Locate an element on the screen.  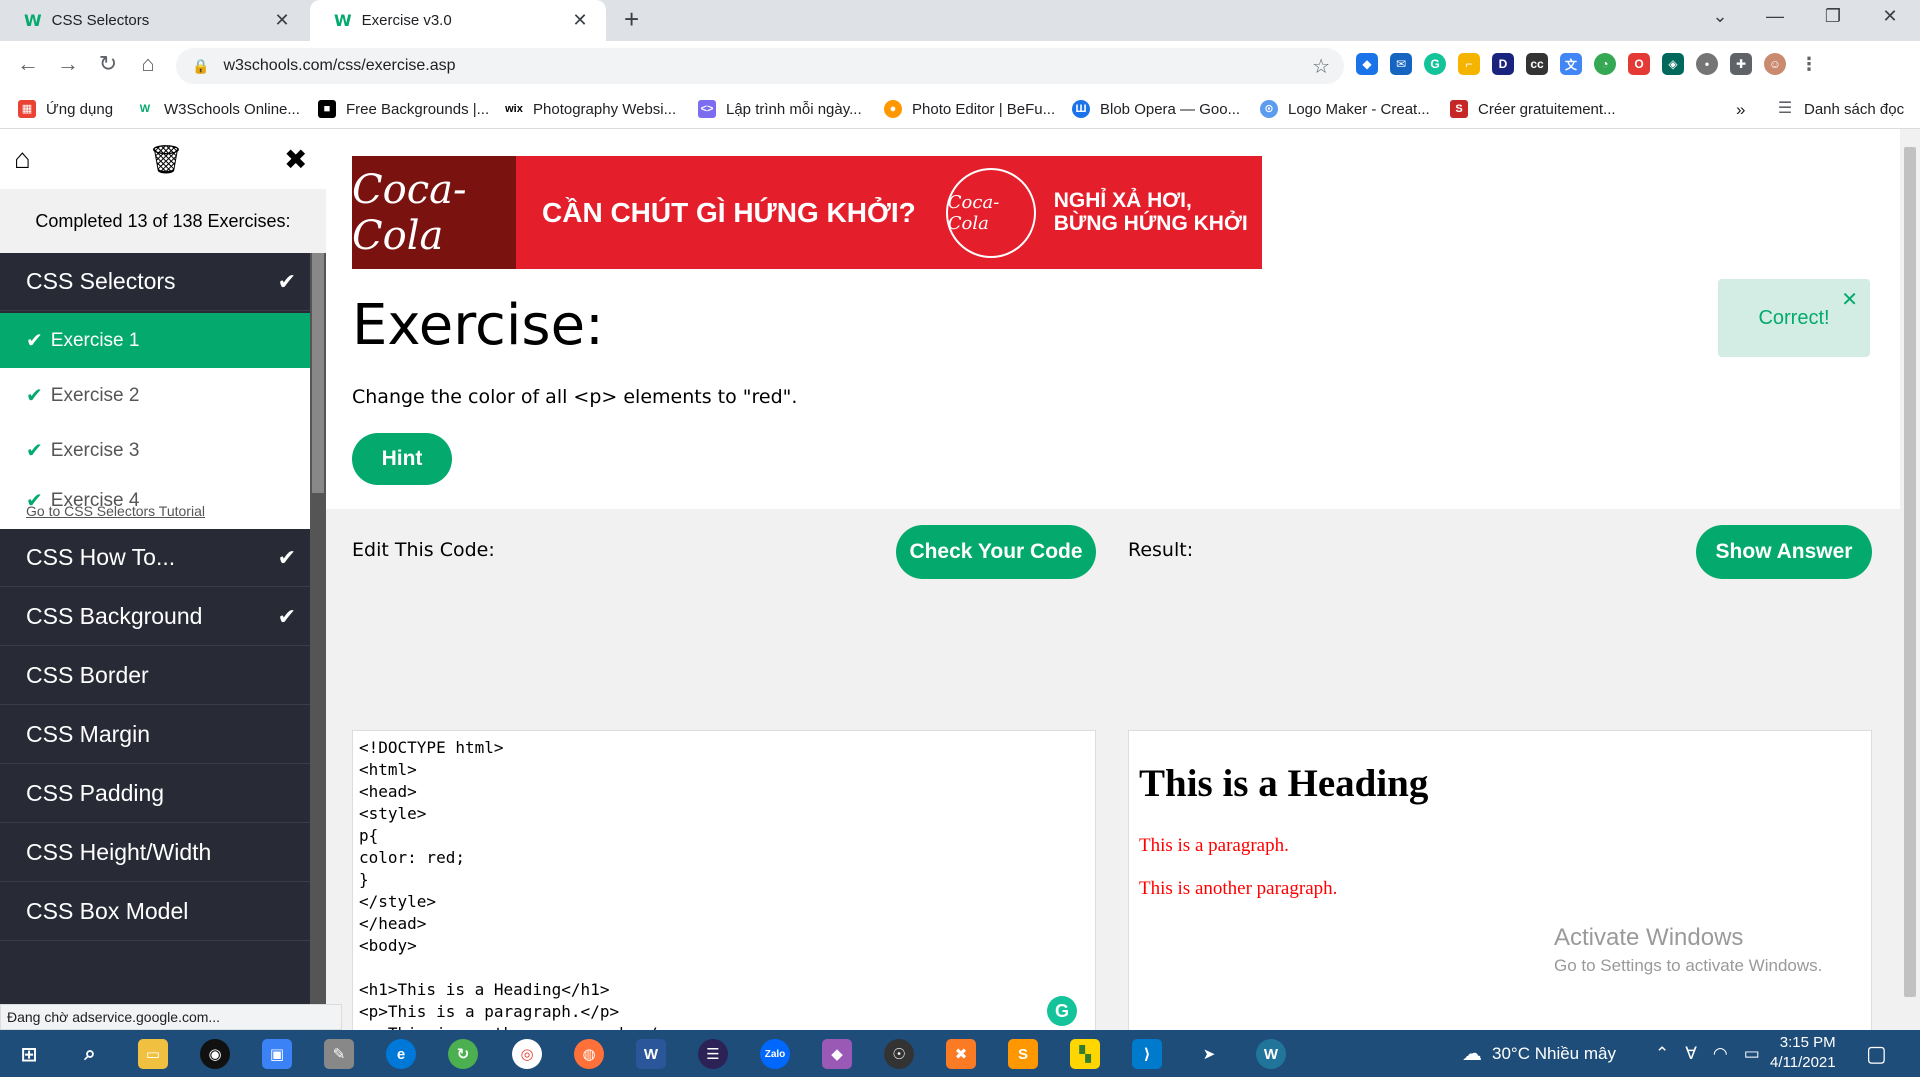
category-css-box-model: CSS Box Model is located at coordinates (155, 912).